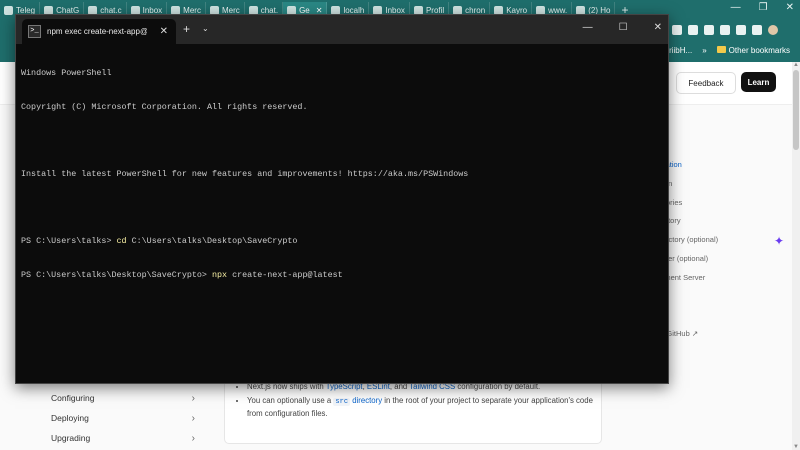 This screenshot has height=450, width=800. What do you see at coordinates (66, 73) in the screenshot?
I see `terminal-line: Windows PowerShell` at bounding box center [66, 73].